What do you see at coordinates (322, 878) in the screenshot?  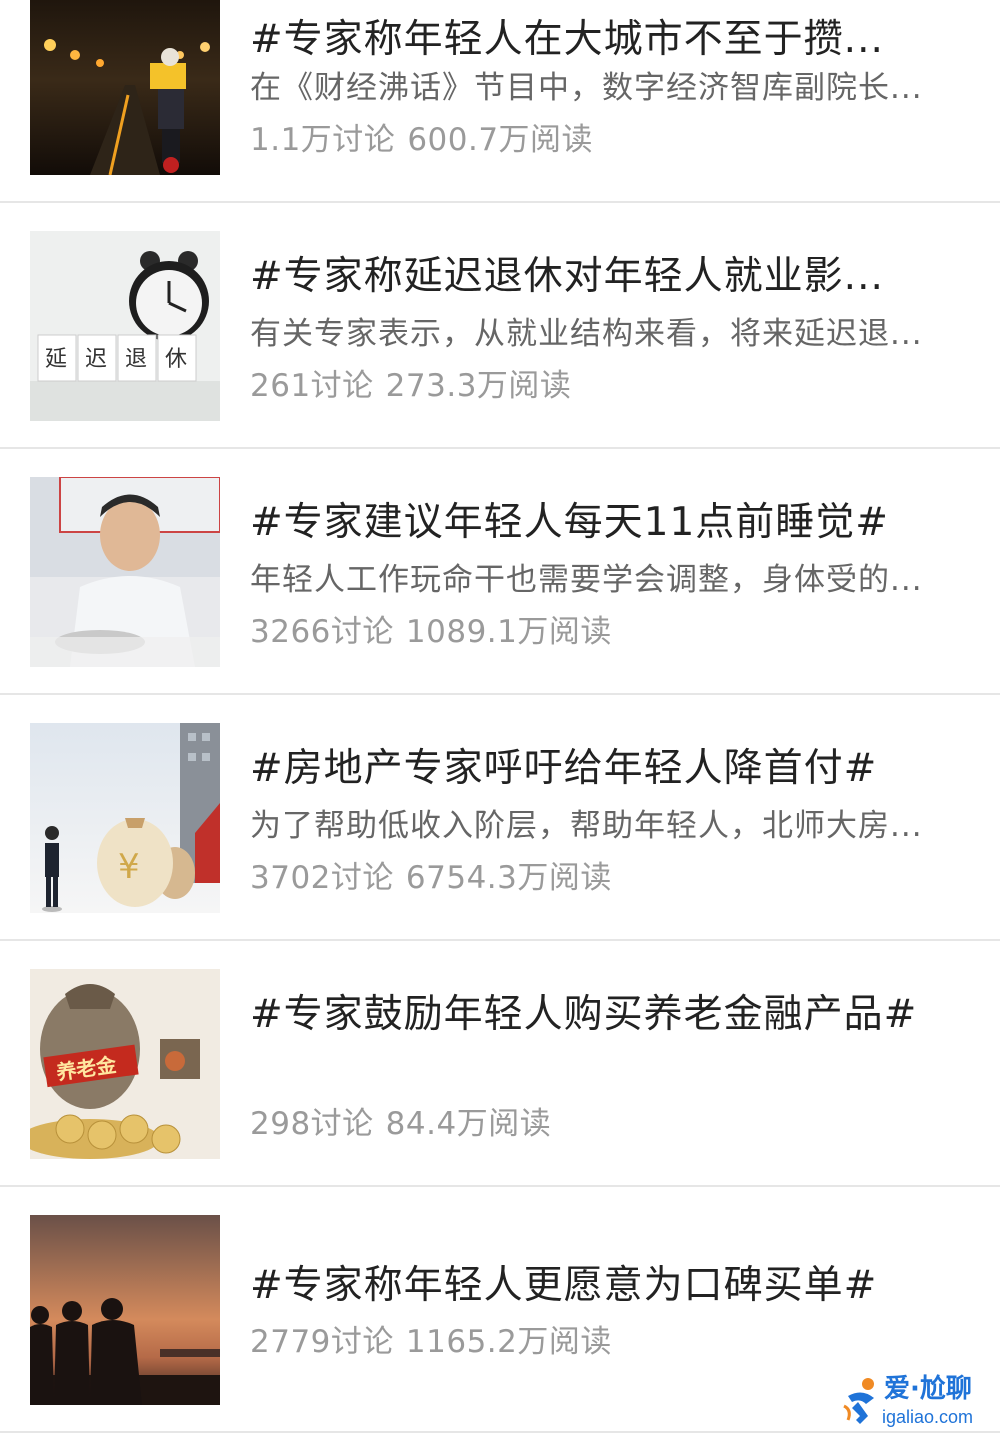 I see `discussion-count: 3702讨论` at bounding box center [322, 878].